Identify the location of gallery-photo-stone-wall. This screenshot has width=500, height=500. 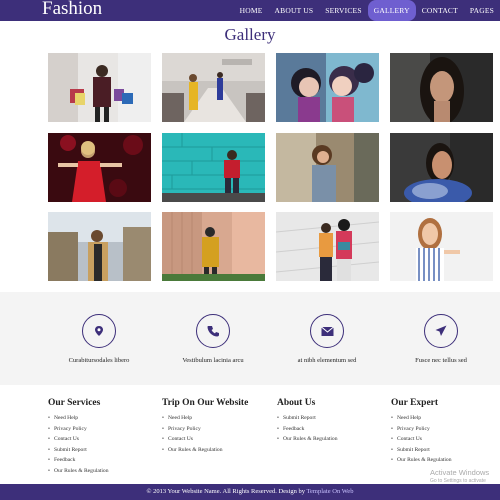
(327, 167).